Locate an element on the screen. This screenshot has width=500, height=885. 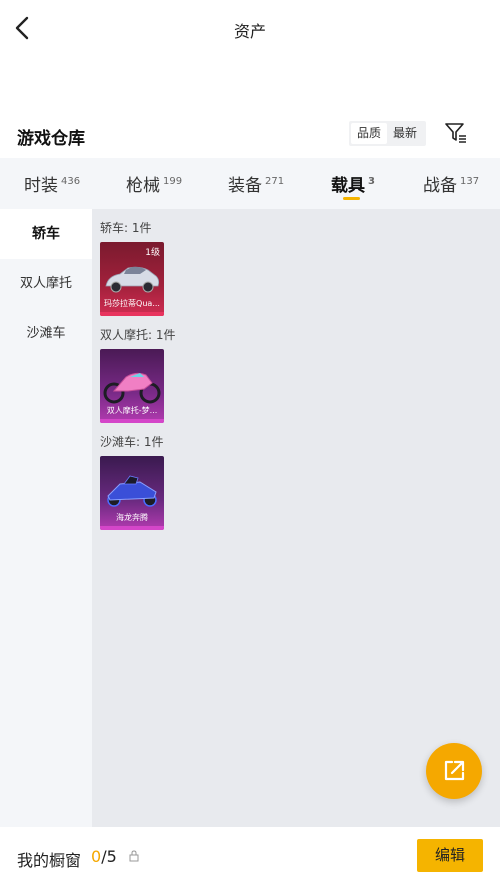
tab-vehicles: 载具 3 is located at coordinates (353, 183).